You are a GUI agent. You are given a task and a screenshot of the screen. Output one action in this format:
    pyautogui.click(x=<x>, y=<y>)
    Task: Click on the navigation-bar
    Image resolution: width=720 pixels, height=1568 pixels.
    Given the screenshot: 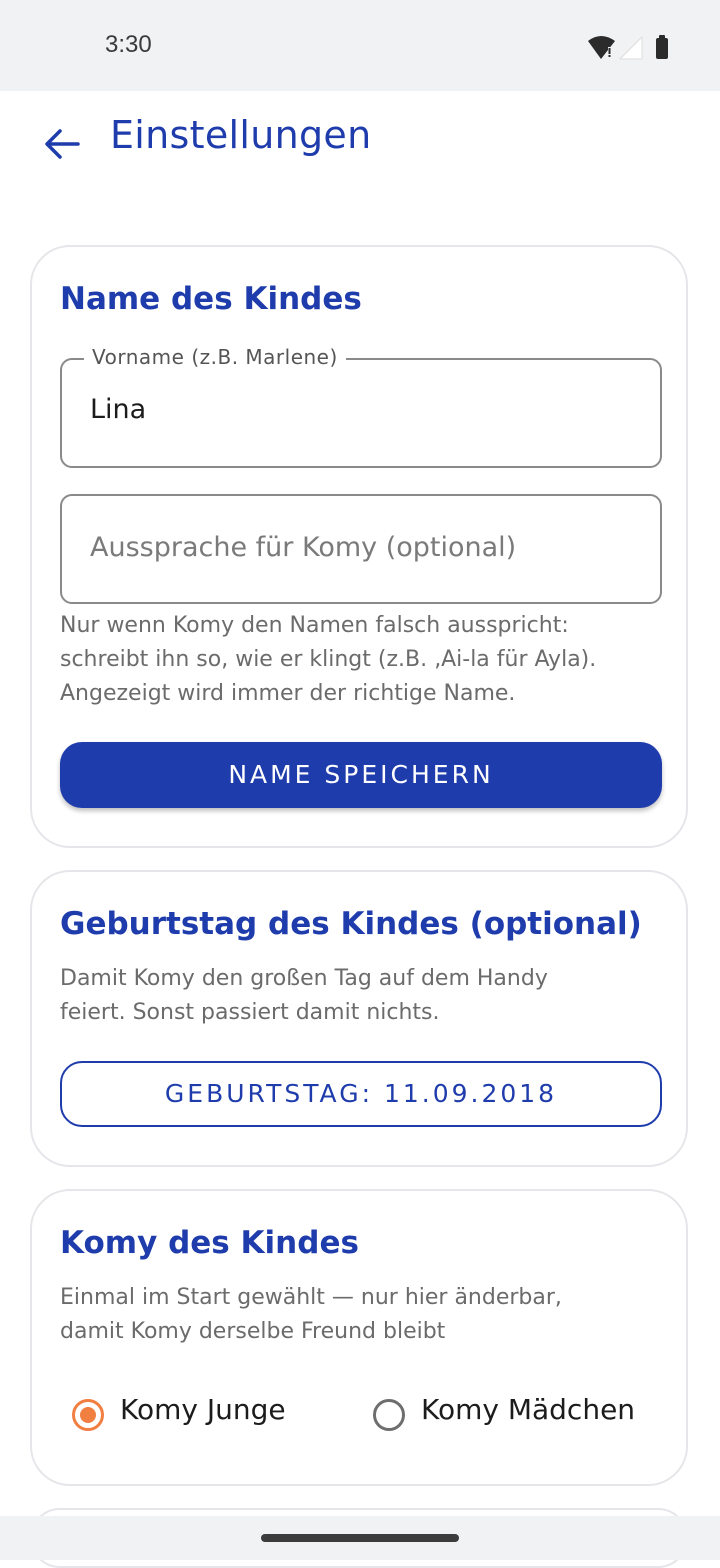 What is the action you would take?
    pyautogui.click(x=360, y=1538)
    